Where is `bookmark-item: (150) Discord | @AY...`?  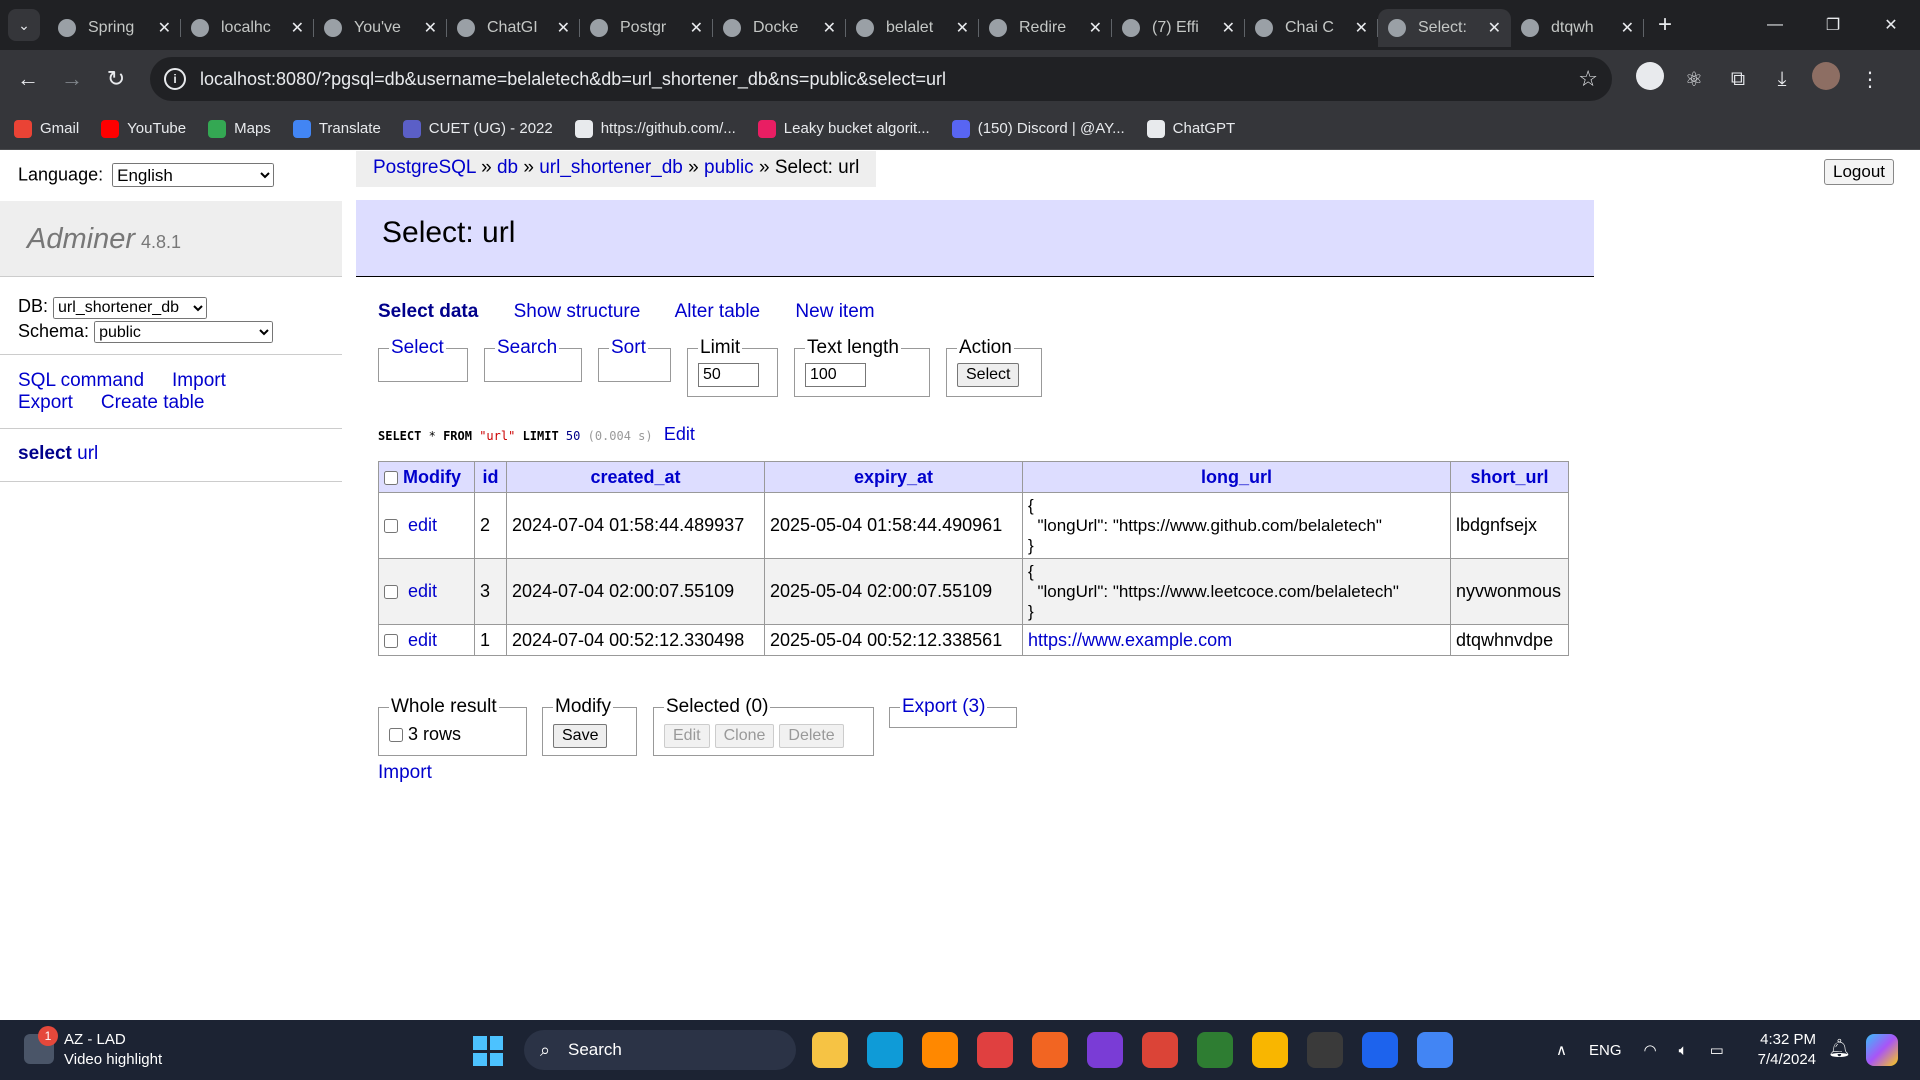
bookmark-item: (150) Discord | @AY... is located at coordinates (1038, 128).